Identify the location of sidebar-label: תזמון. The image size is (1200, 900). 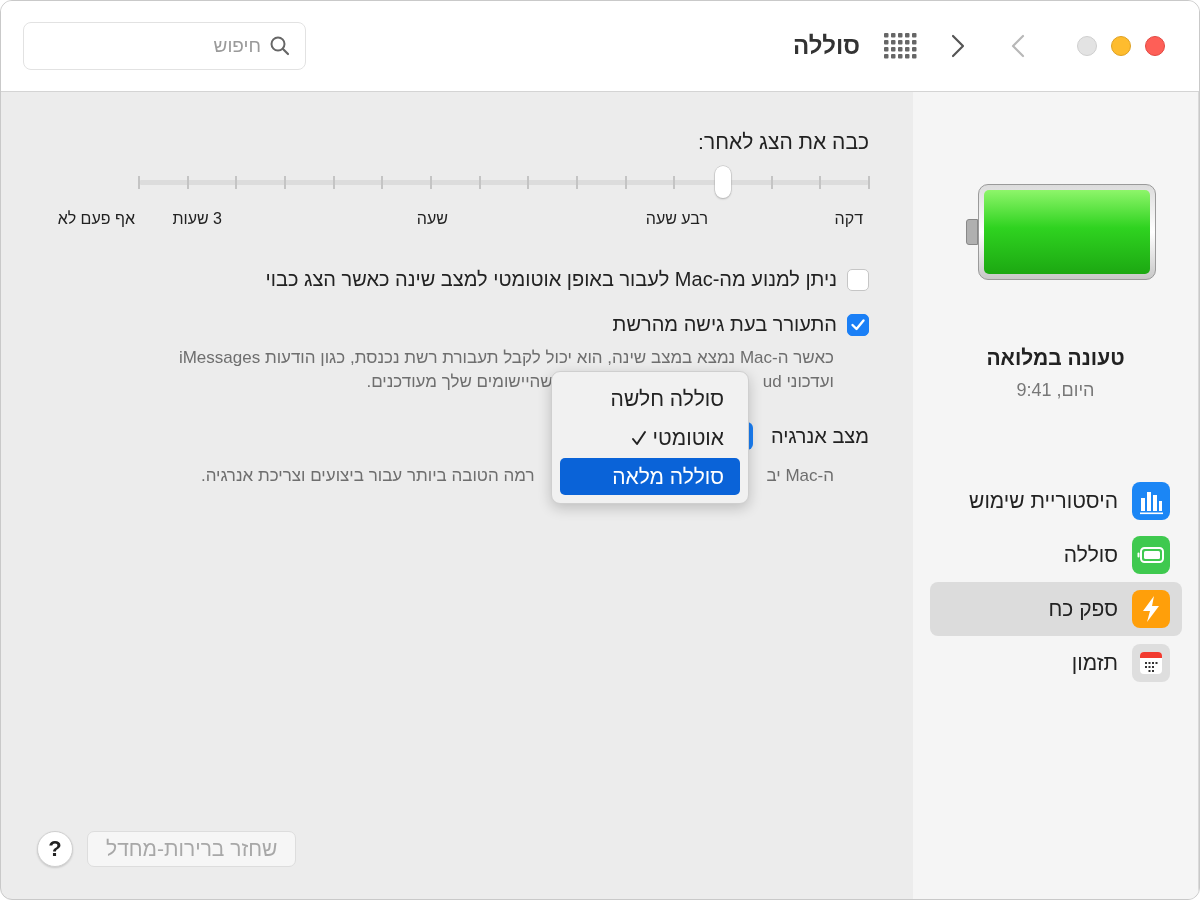
(1094, 663).